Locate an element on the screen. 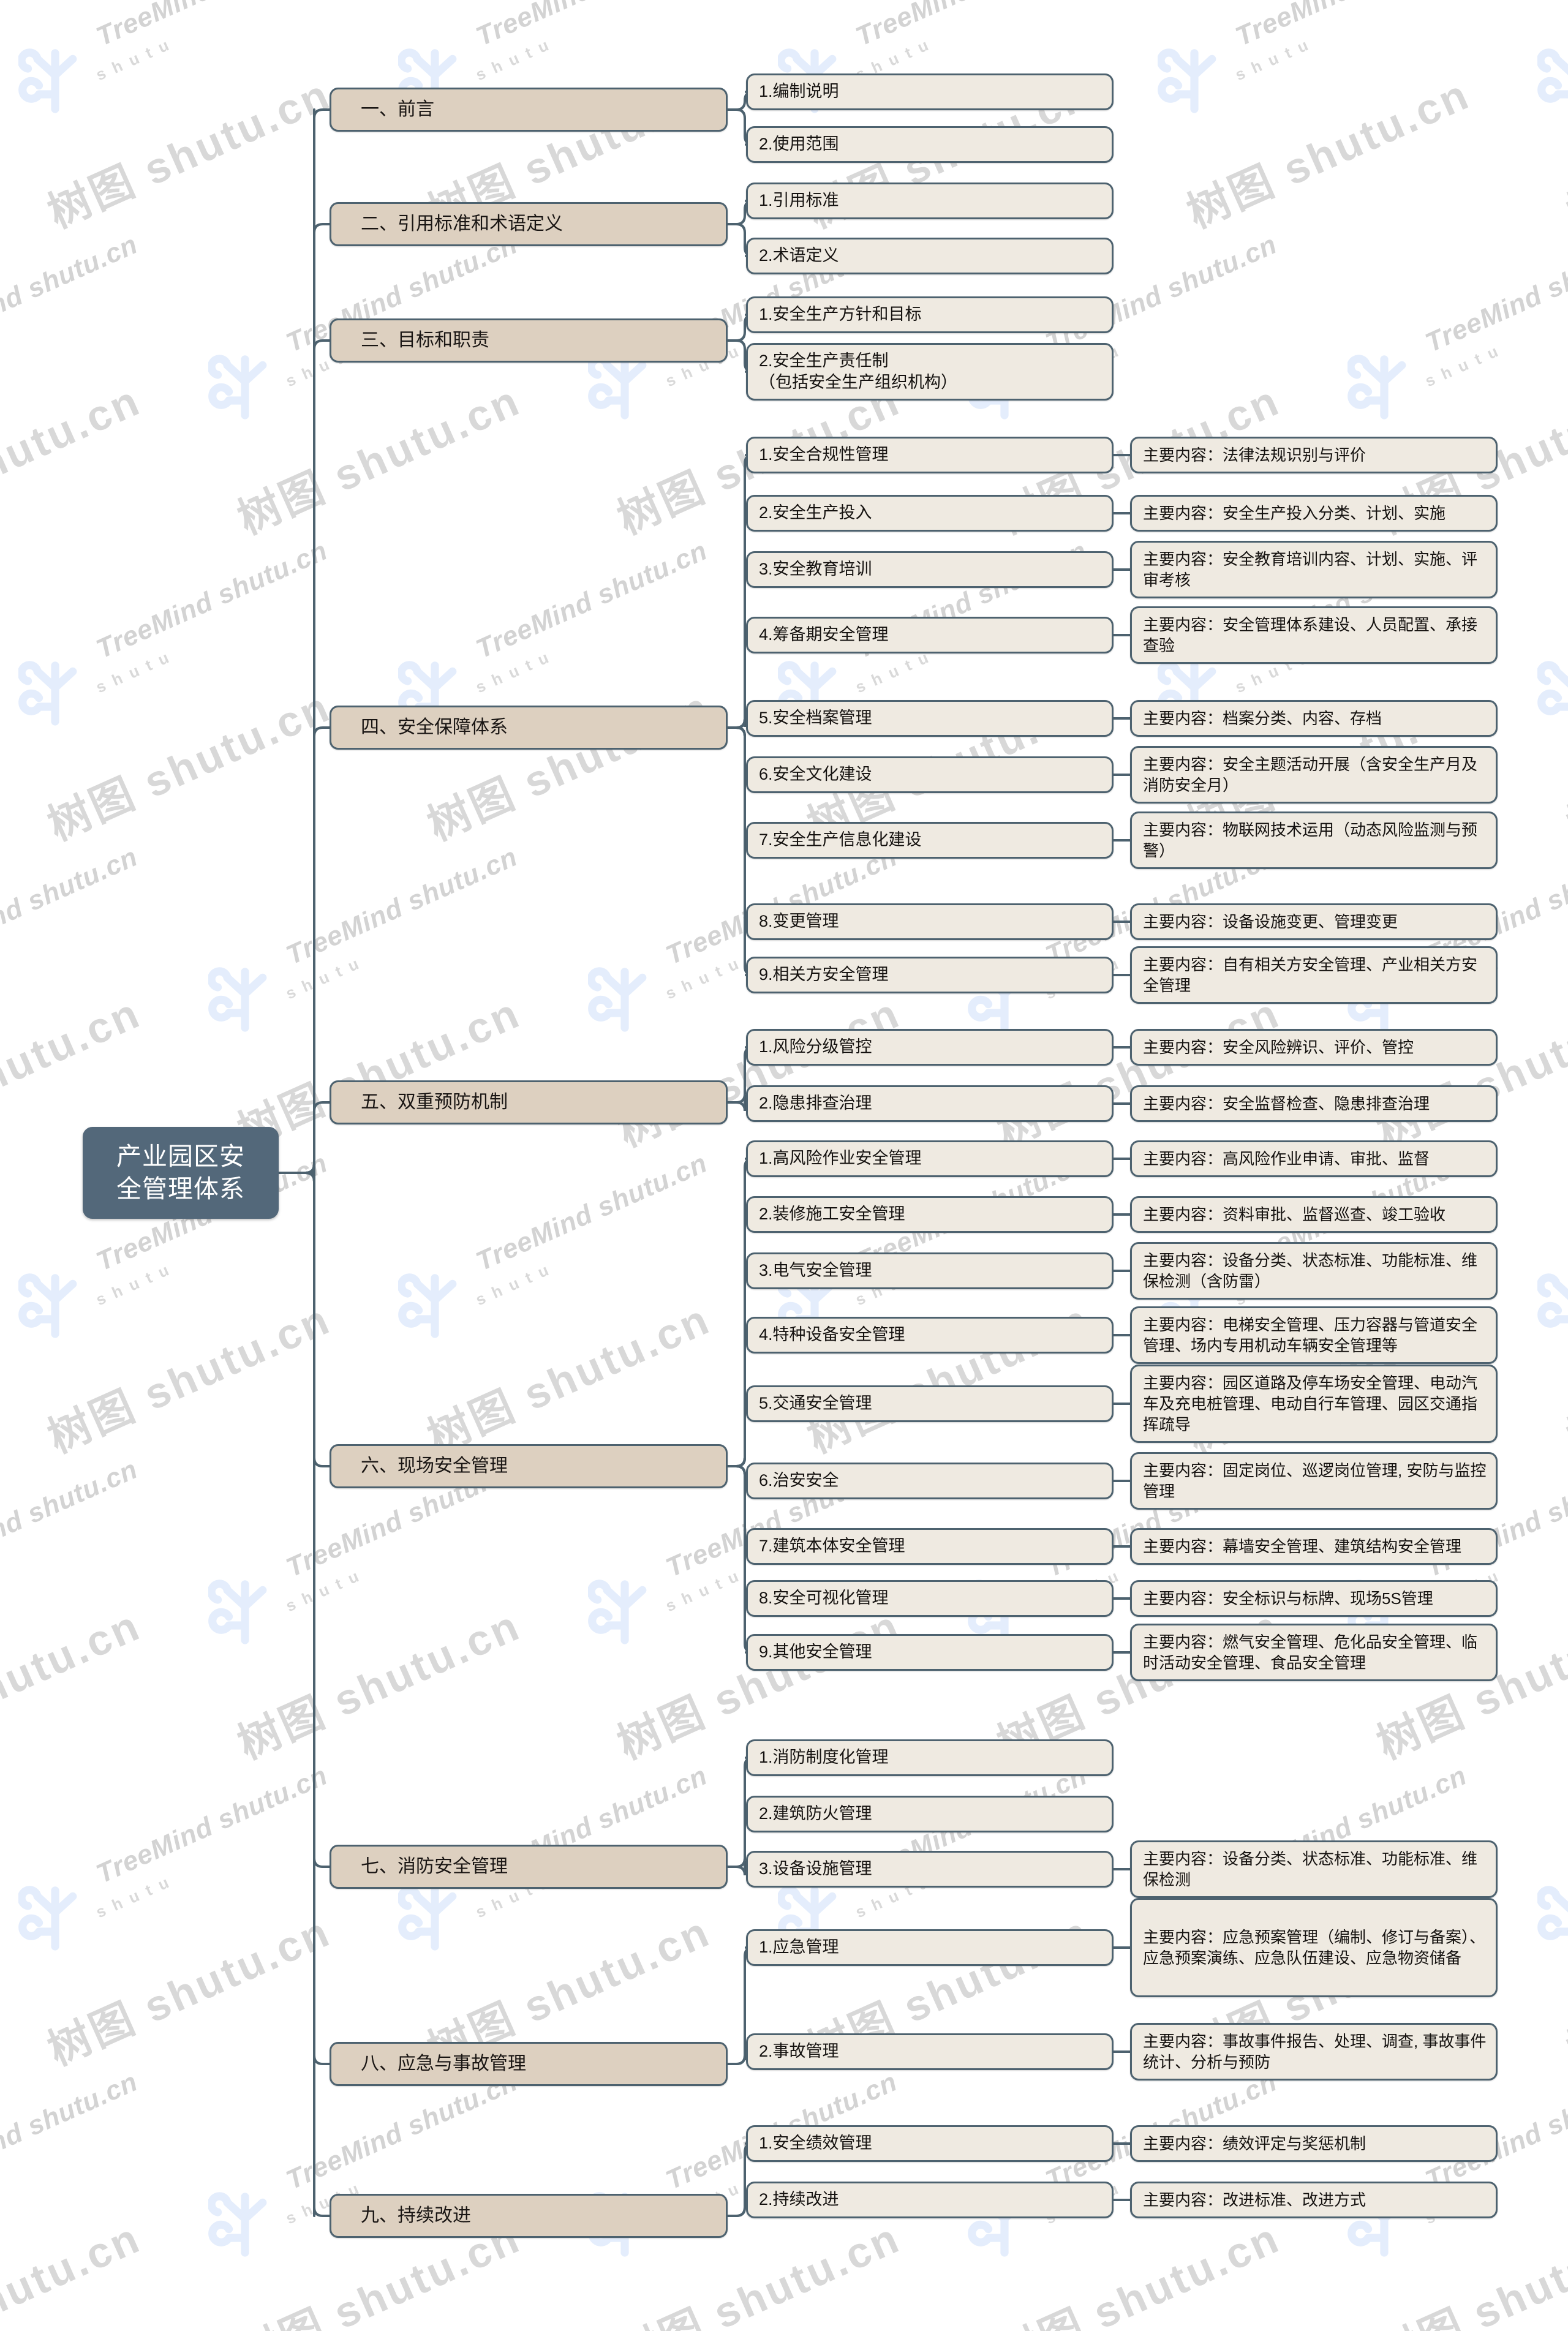 The height and width of the screenshot is (2331, 1568). branch-2-child-1: 1.引用标准 is located at coordinates (930, 201).